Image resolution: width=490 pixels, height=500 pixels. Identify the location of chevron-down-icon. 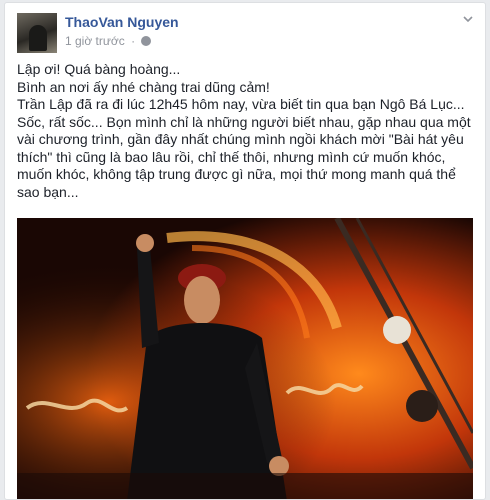
(468, 20).